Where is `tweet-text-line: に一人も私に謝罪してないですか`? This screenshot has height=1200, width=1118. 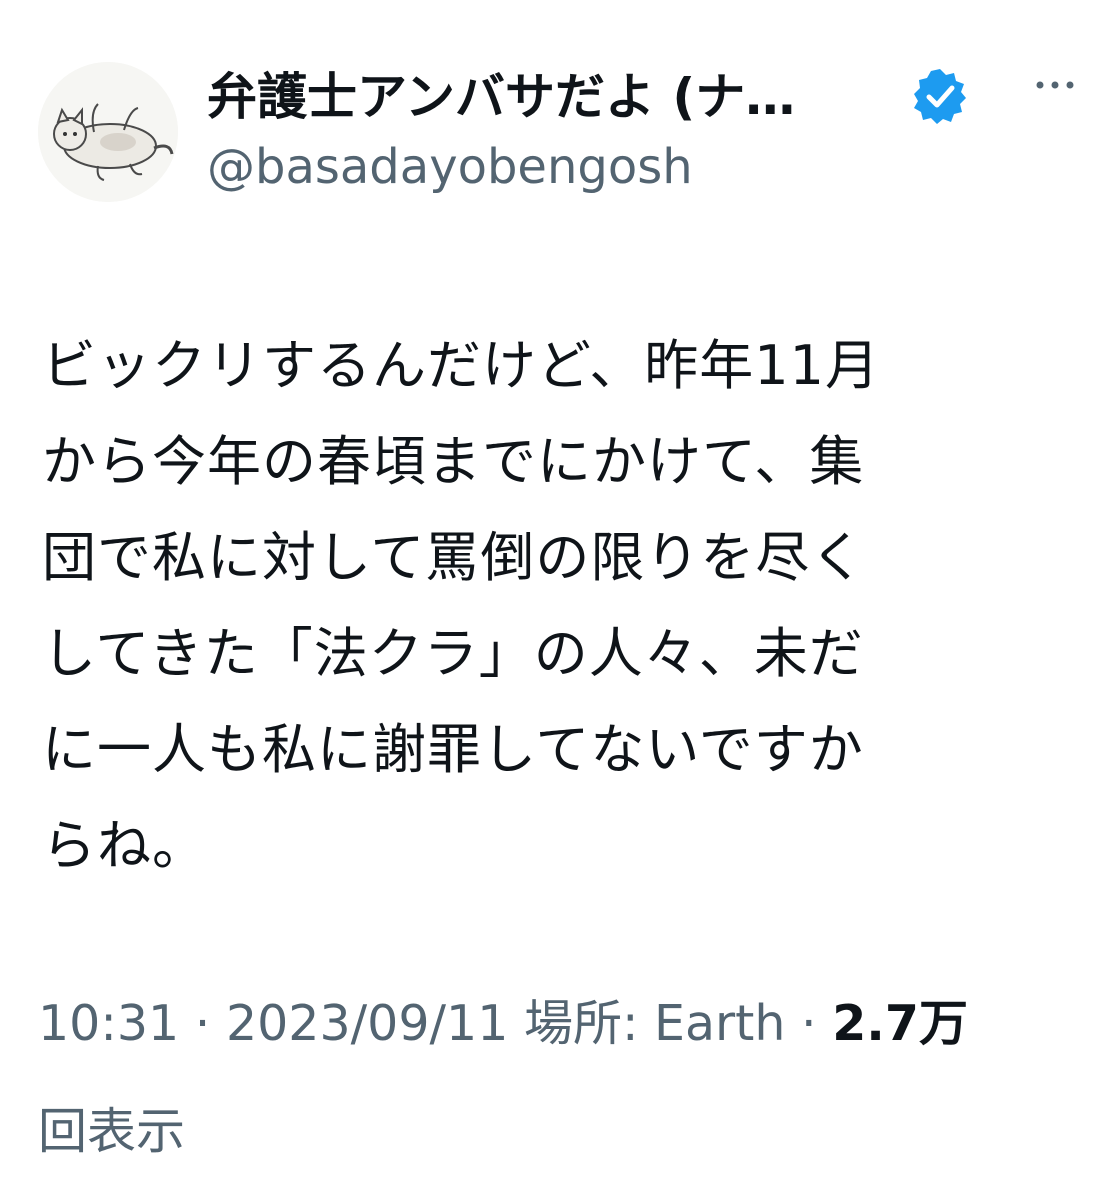
tweet-text-line: に一人も私に謝罪してないですか is located at coordinates (453, 749).